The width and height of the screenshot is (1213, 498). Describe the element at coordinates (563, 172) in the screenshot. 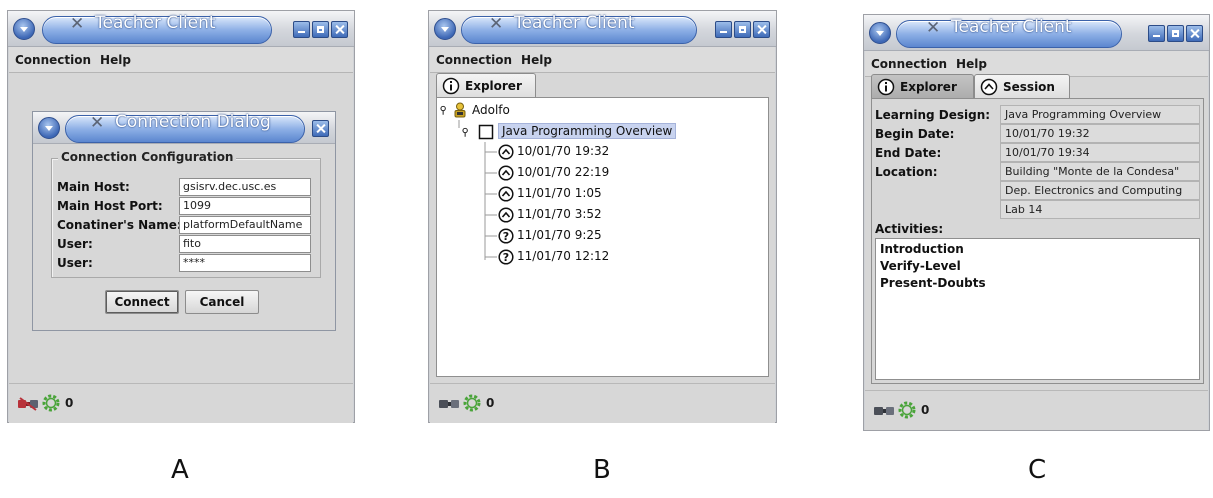

I see `session-item: 10/01/70 22:19` at that location.